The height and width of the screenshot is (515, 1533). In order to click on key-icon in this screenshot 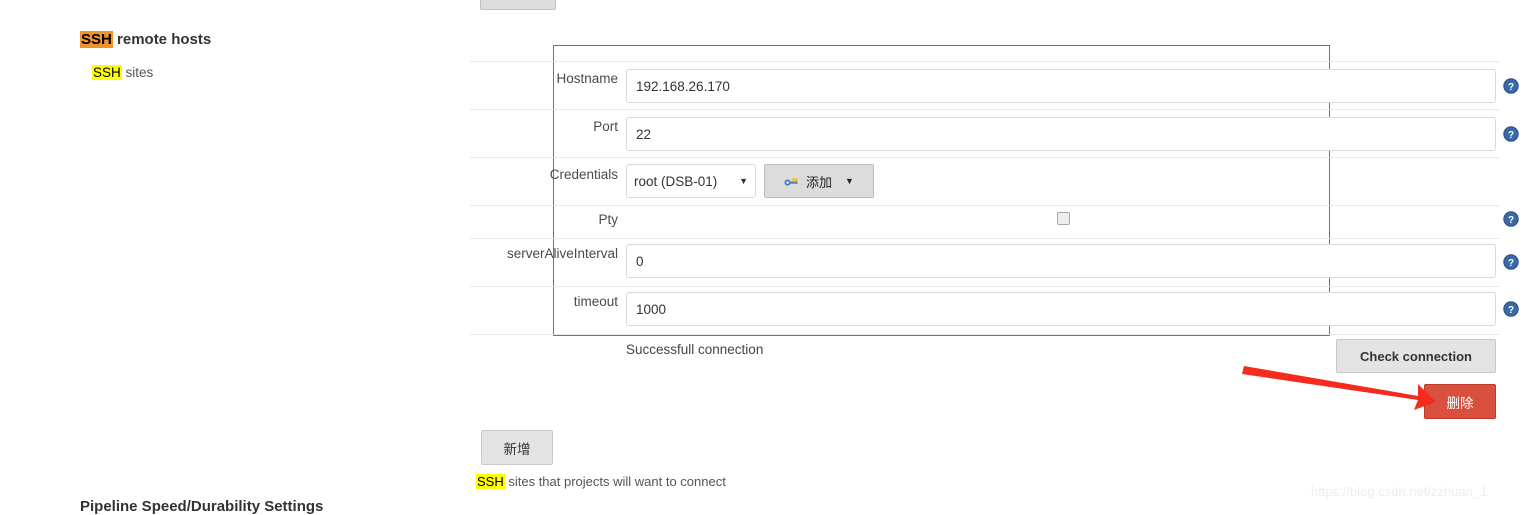, I will do `click(791, 181)`.